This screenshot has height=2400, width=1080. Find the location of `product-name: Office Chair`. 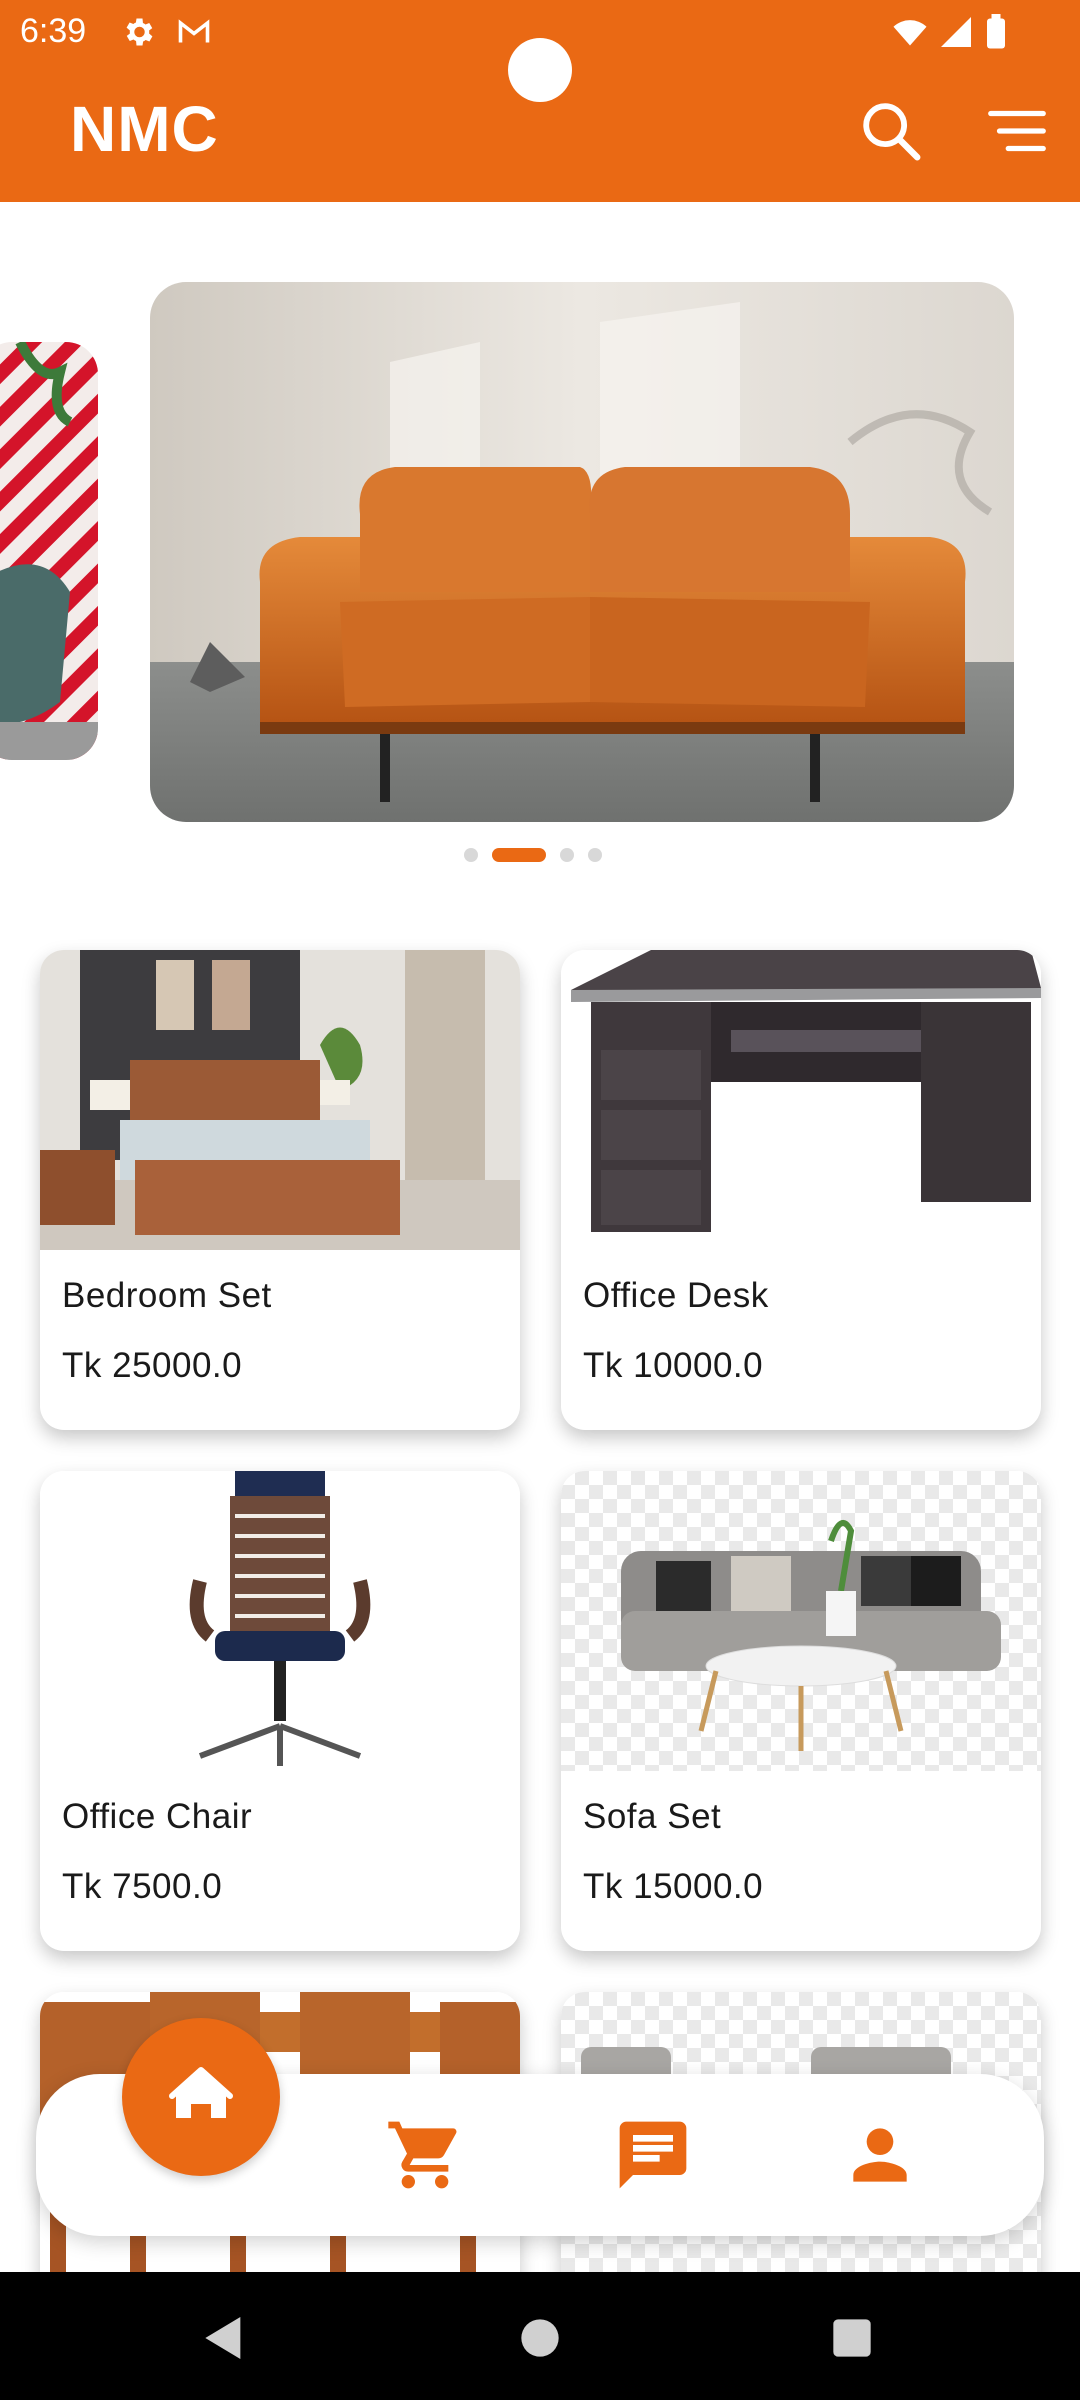

product-name: Office Chair is located at coordinates (157, 1816).